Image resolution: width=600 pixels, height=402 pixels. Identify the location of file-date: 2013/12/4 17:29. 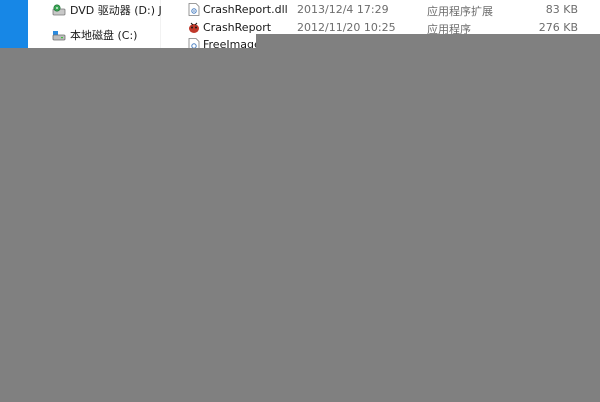
(343, 9).